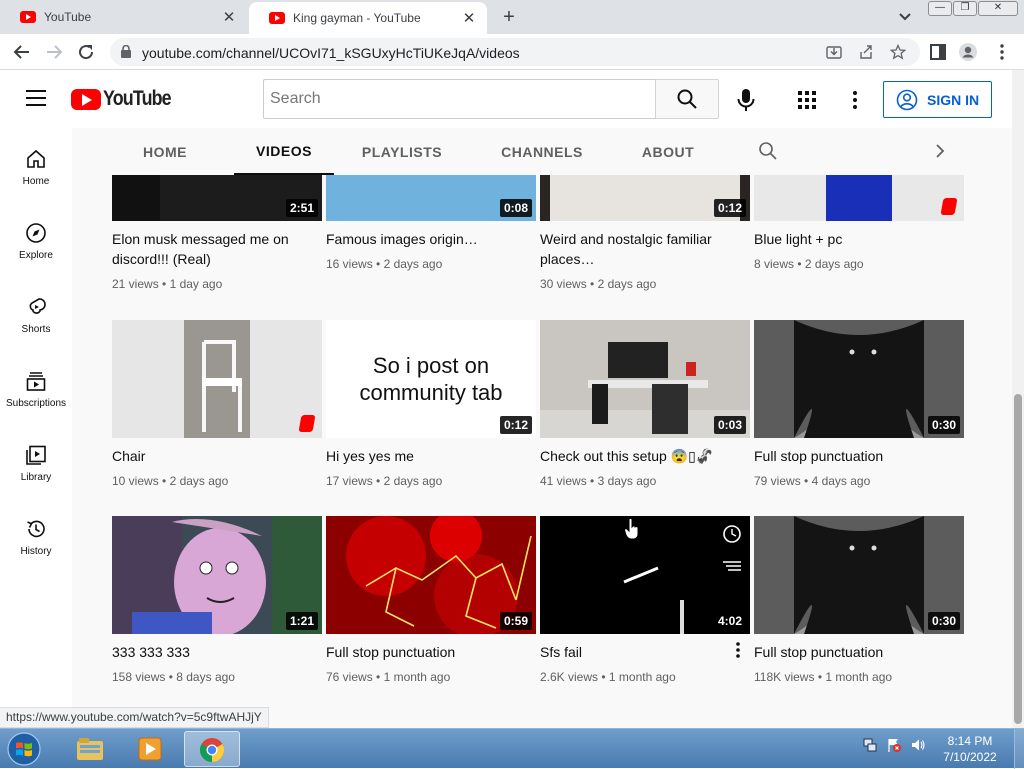  I want to click on search-input, so click(460, 99).